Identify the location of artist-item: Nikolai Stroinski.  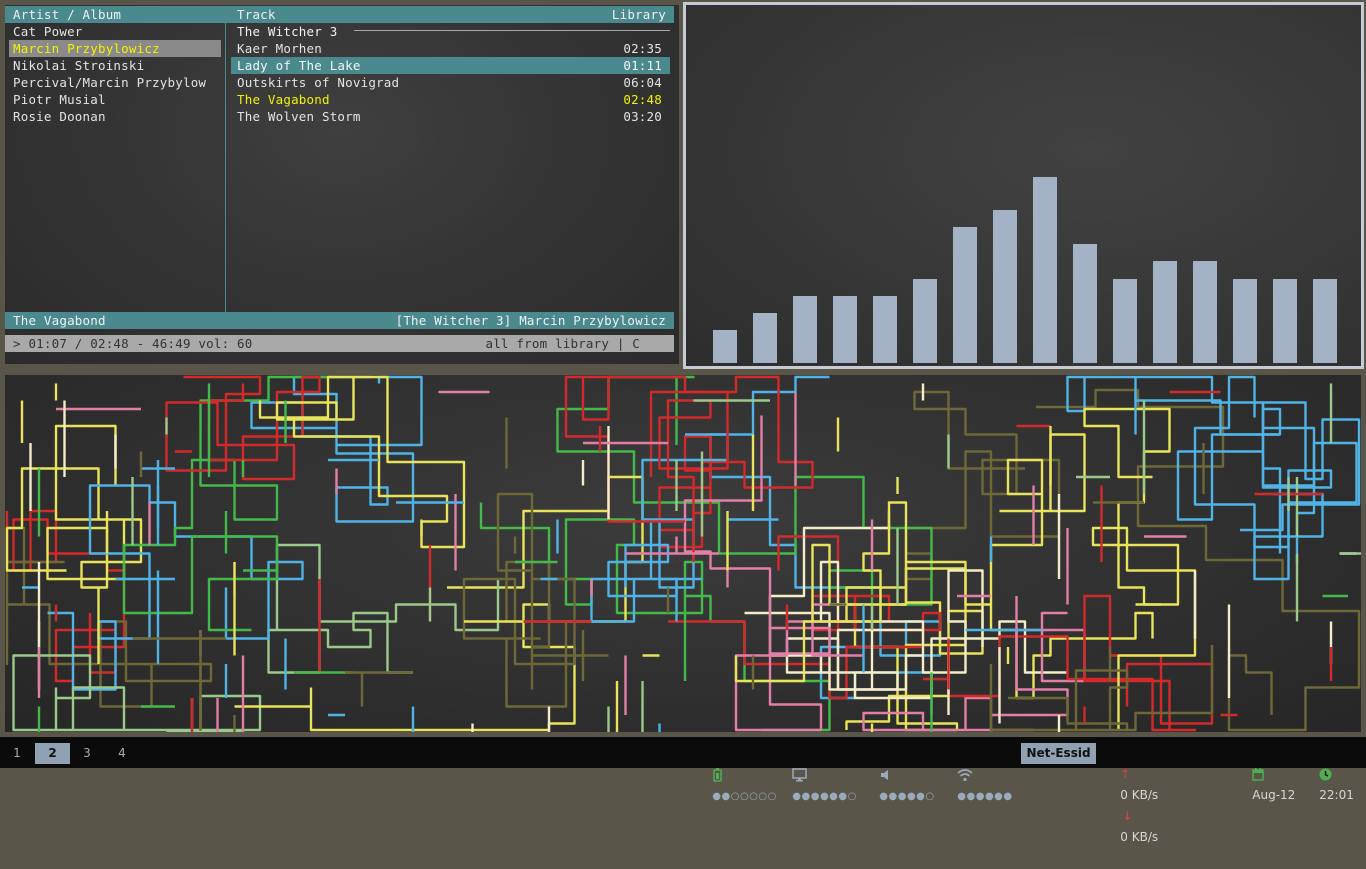
(115, 65).